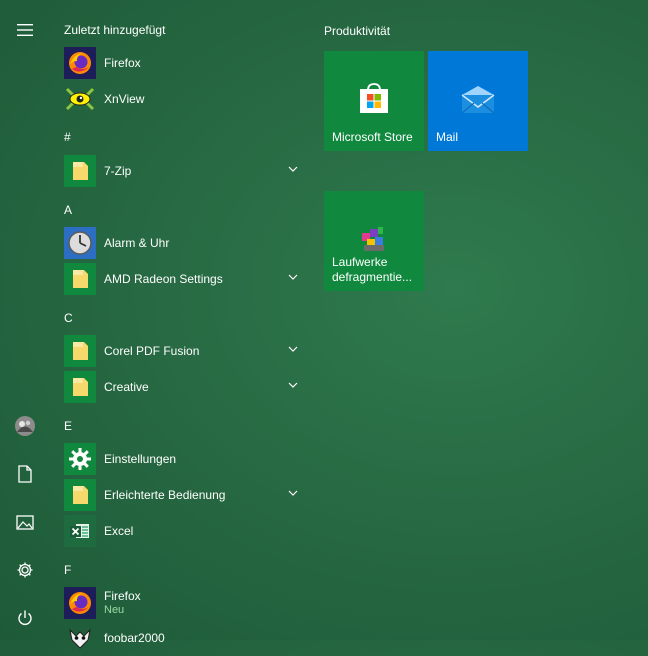 This screenshot has height=656, width=648. What do you see at coordinates (134, 638) in the screenshot?
I see `app-label: foobar2000` at bounding box center [134, 638].